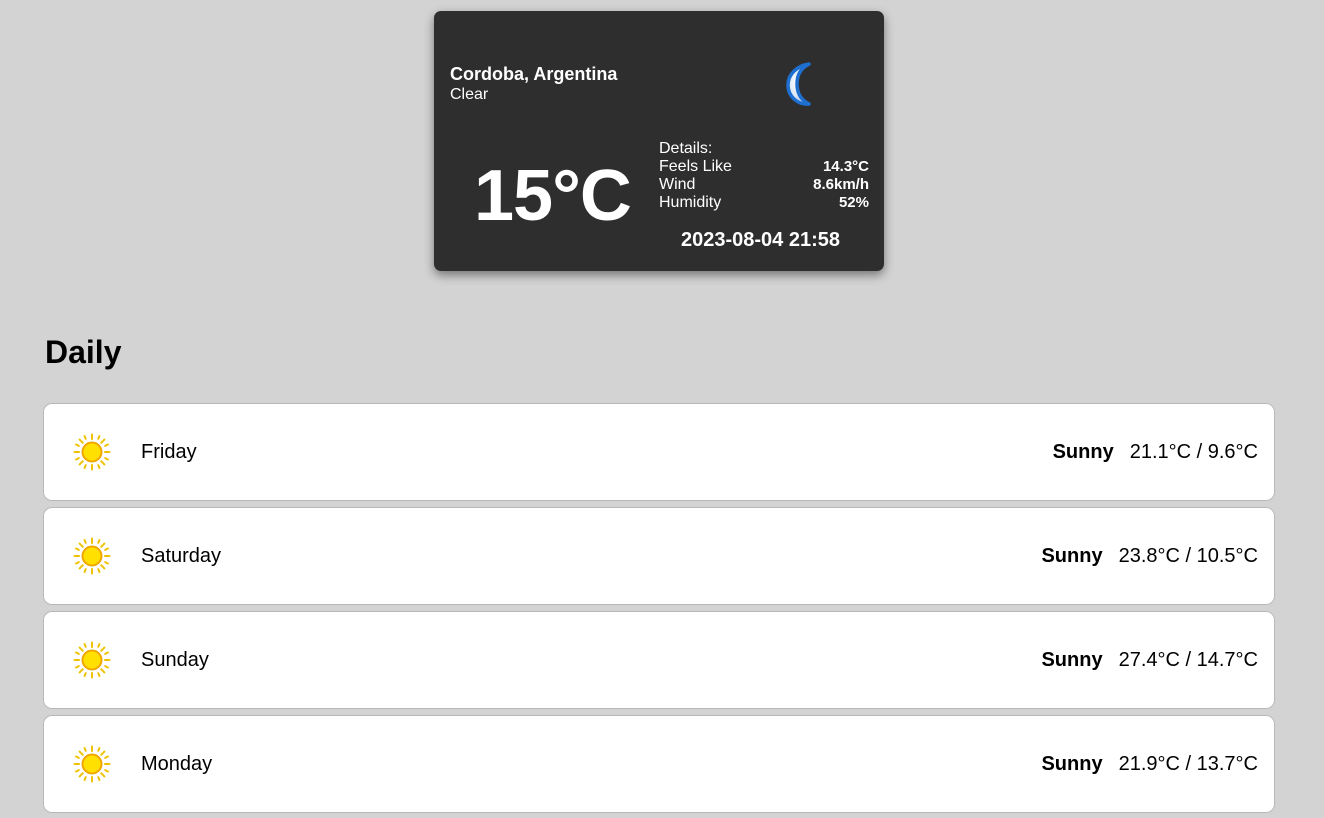 The width and height of the screenshot is (1324, 818). What do you see at coordinates (798, 84) in the screenshot?
I see `moon-icon` at bounding box center [798, 84].